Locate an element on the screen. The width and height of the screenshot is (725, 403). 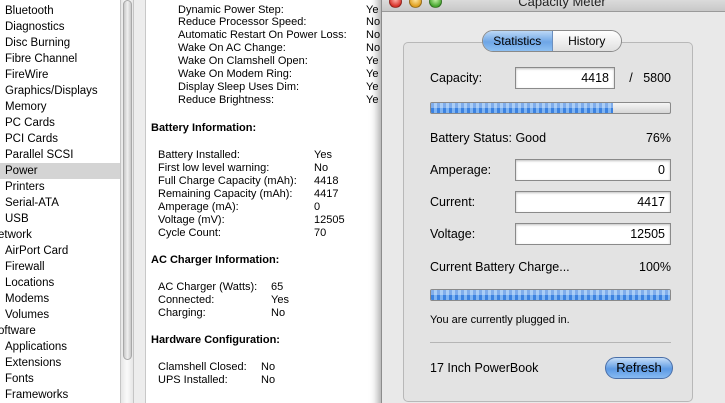
setting-label: Wake On Clamshell Open: is located at coordinates (243, 61).